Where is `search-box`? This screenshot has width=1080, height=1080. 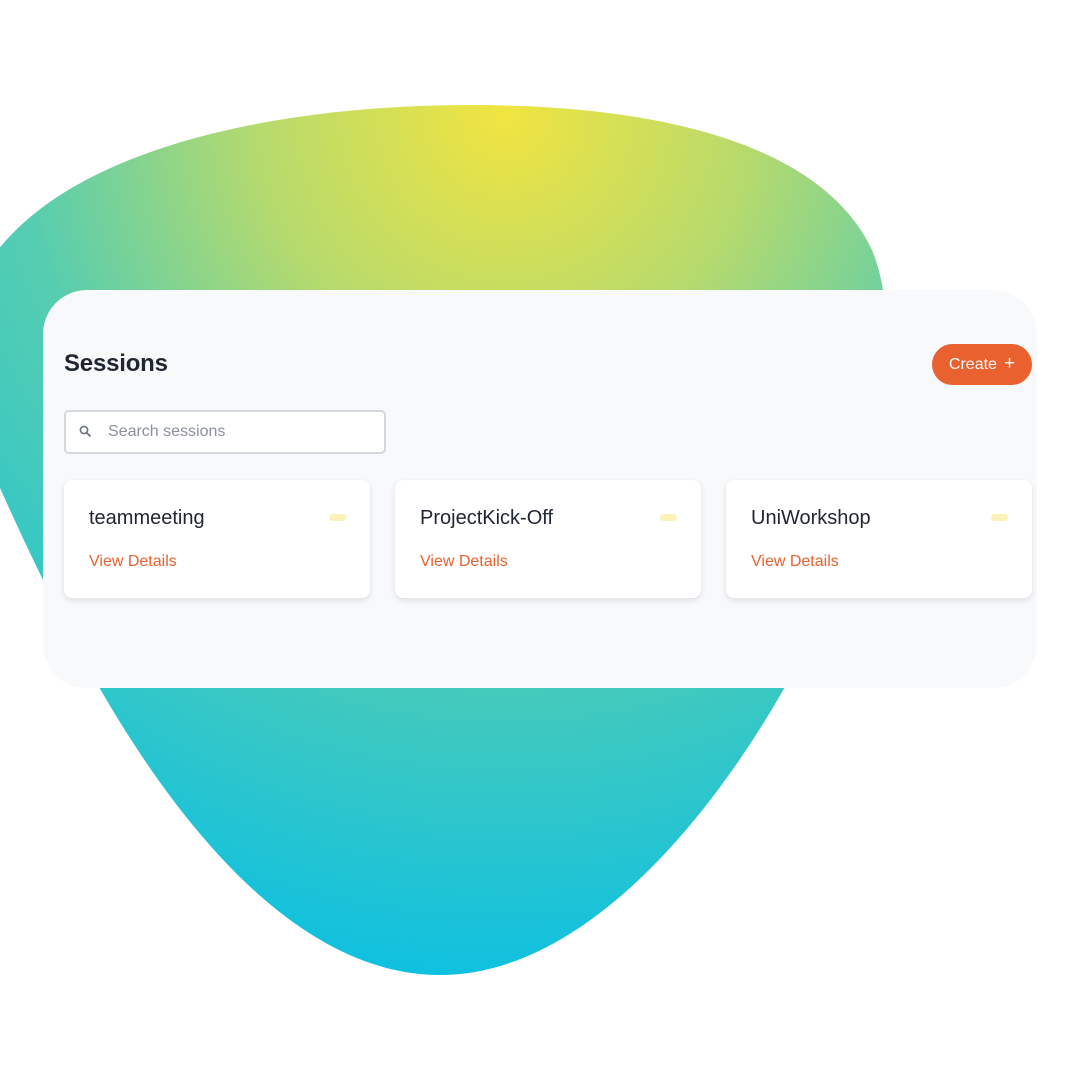 search-box is located at coordinates (225, 432).